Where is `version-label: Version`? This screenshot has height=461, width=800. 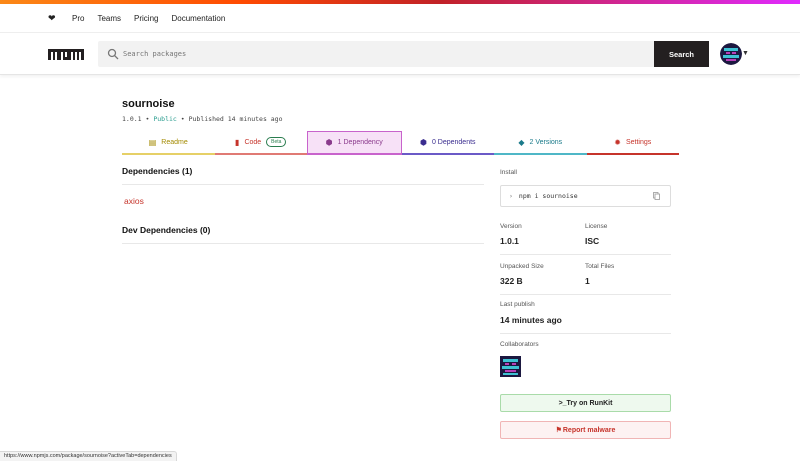 version-label: Version is located at coordinates (511, 226).